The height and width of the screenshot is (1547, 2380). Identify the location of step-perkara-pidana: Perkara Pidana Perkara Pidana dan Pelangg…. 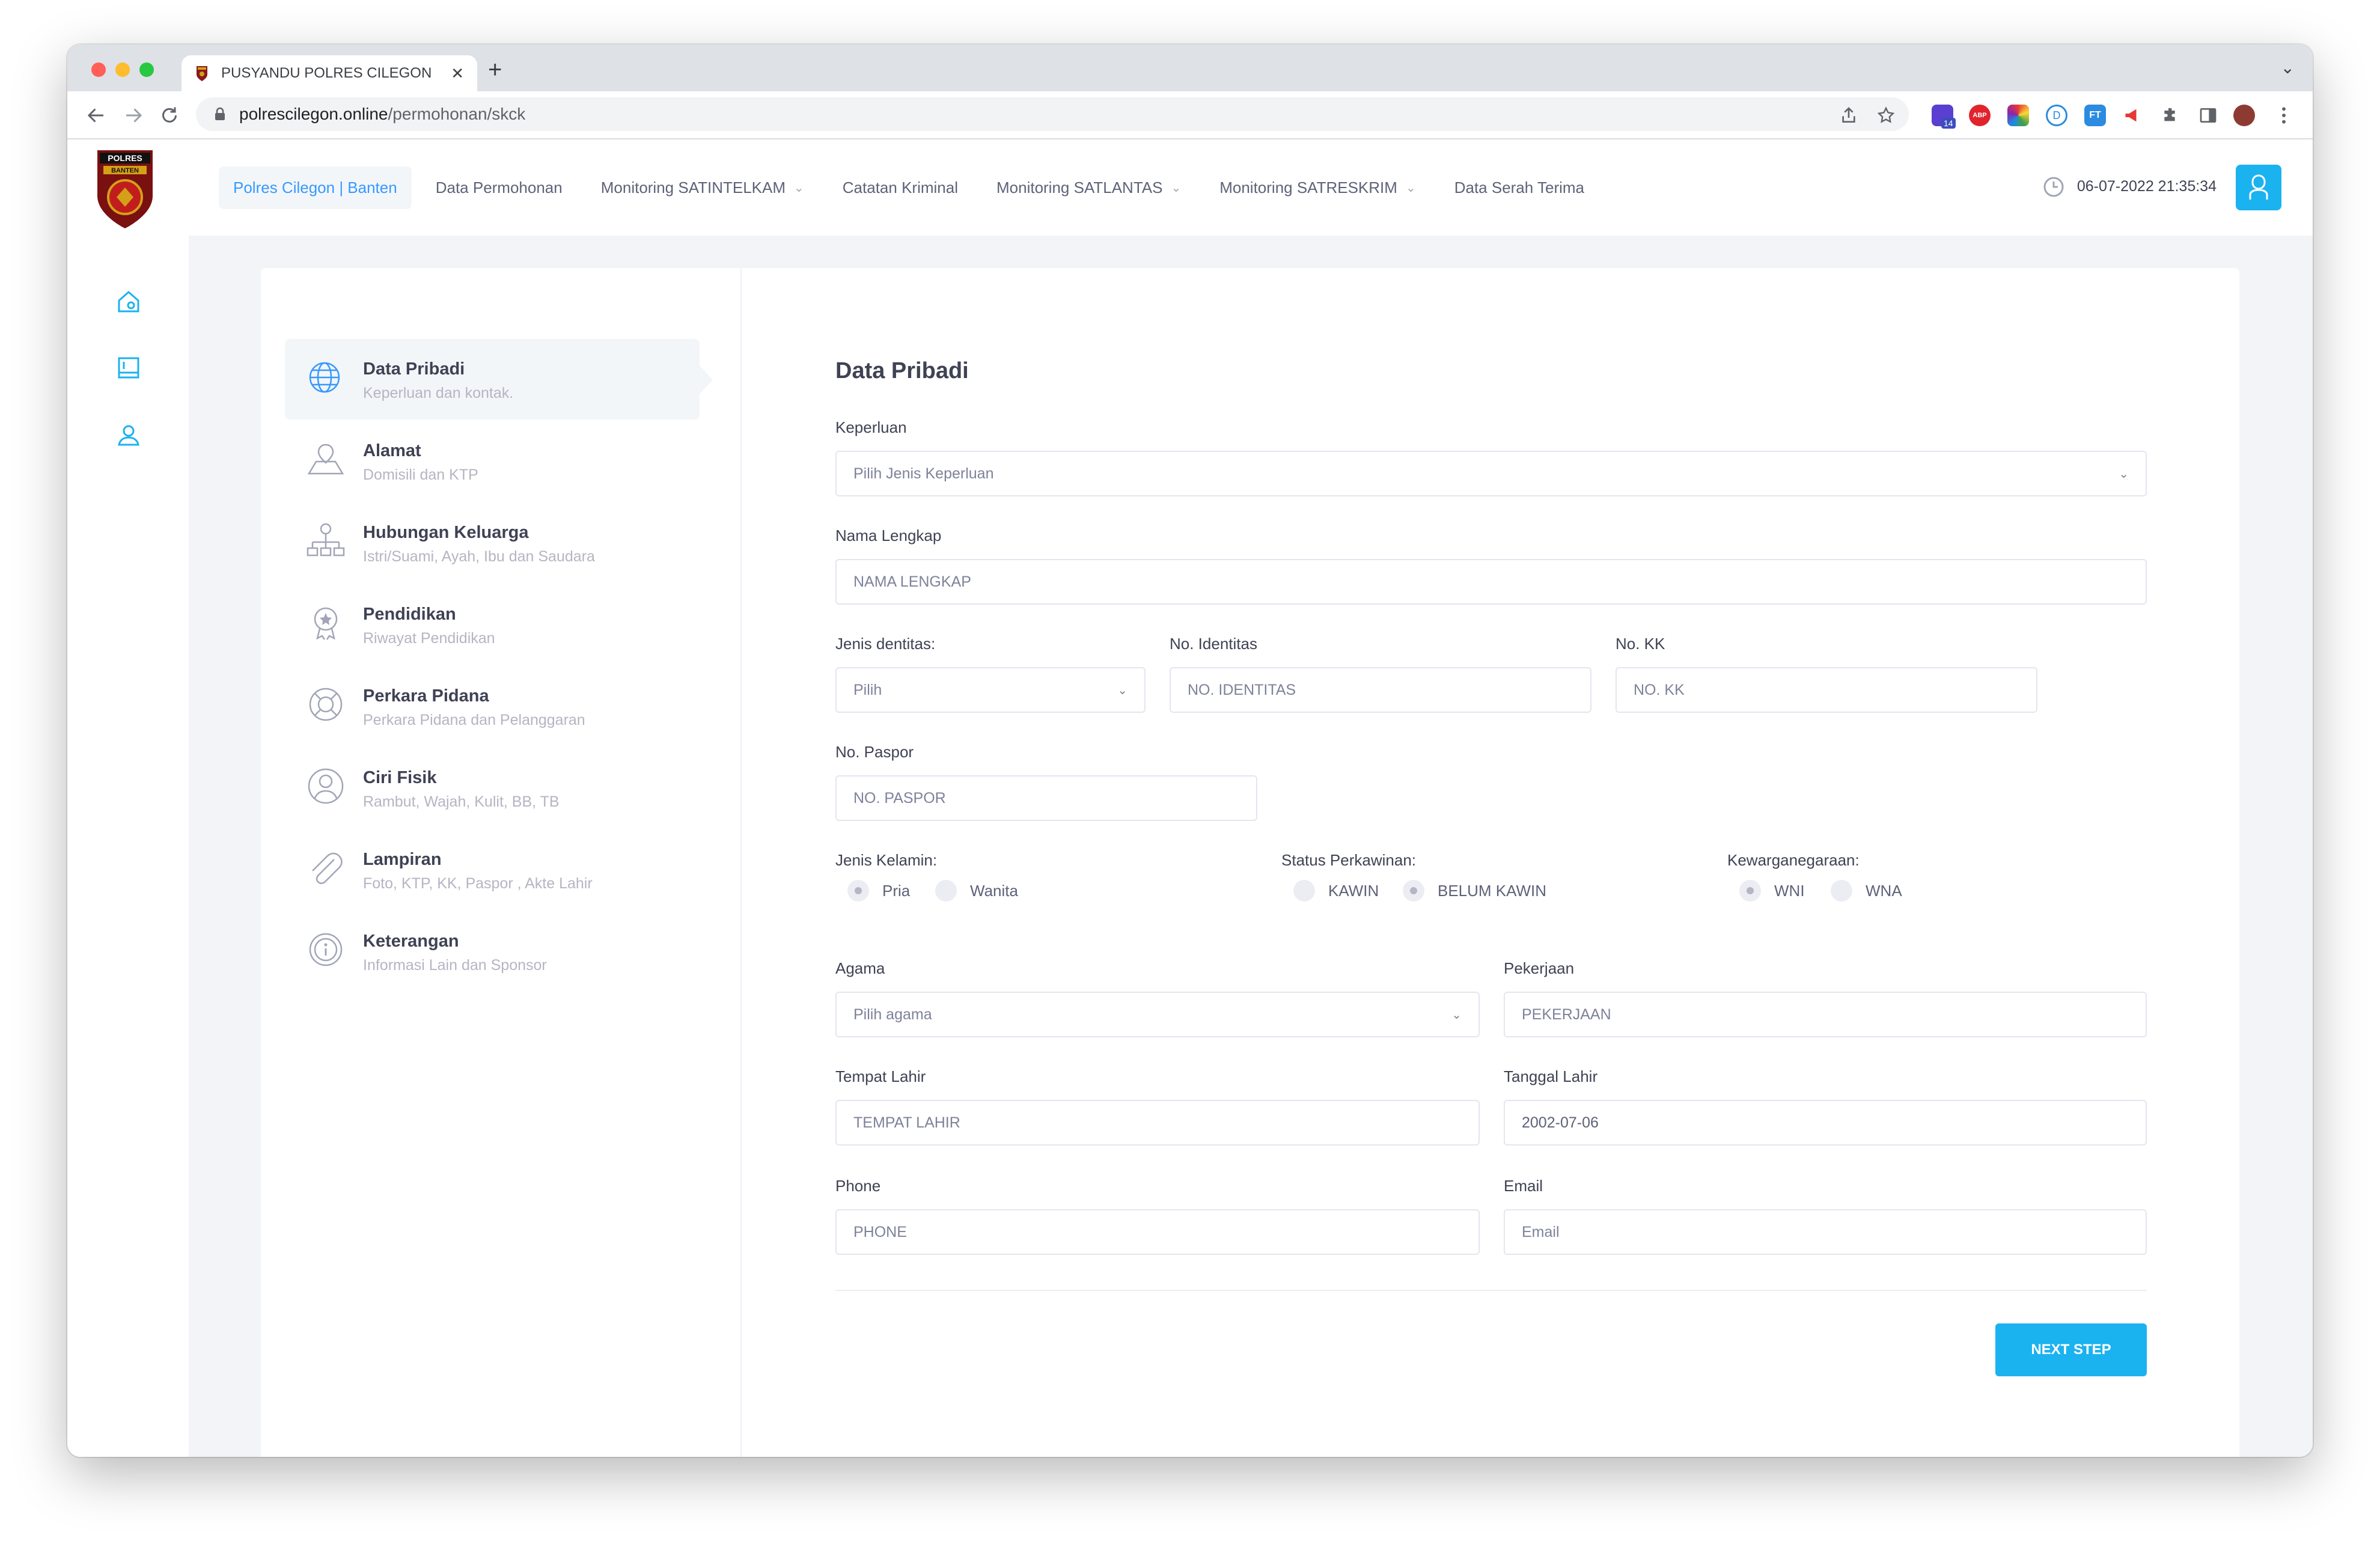
(493, 706).